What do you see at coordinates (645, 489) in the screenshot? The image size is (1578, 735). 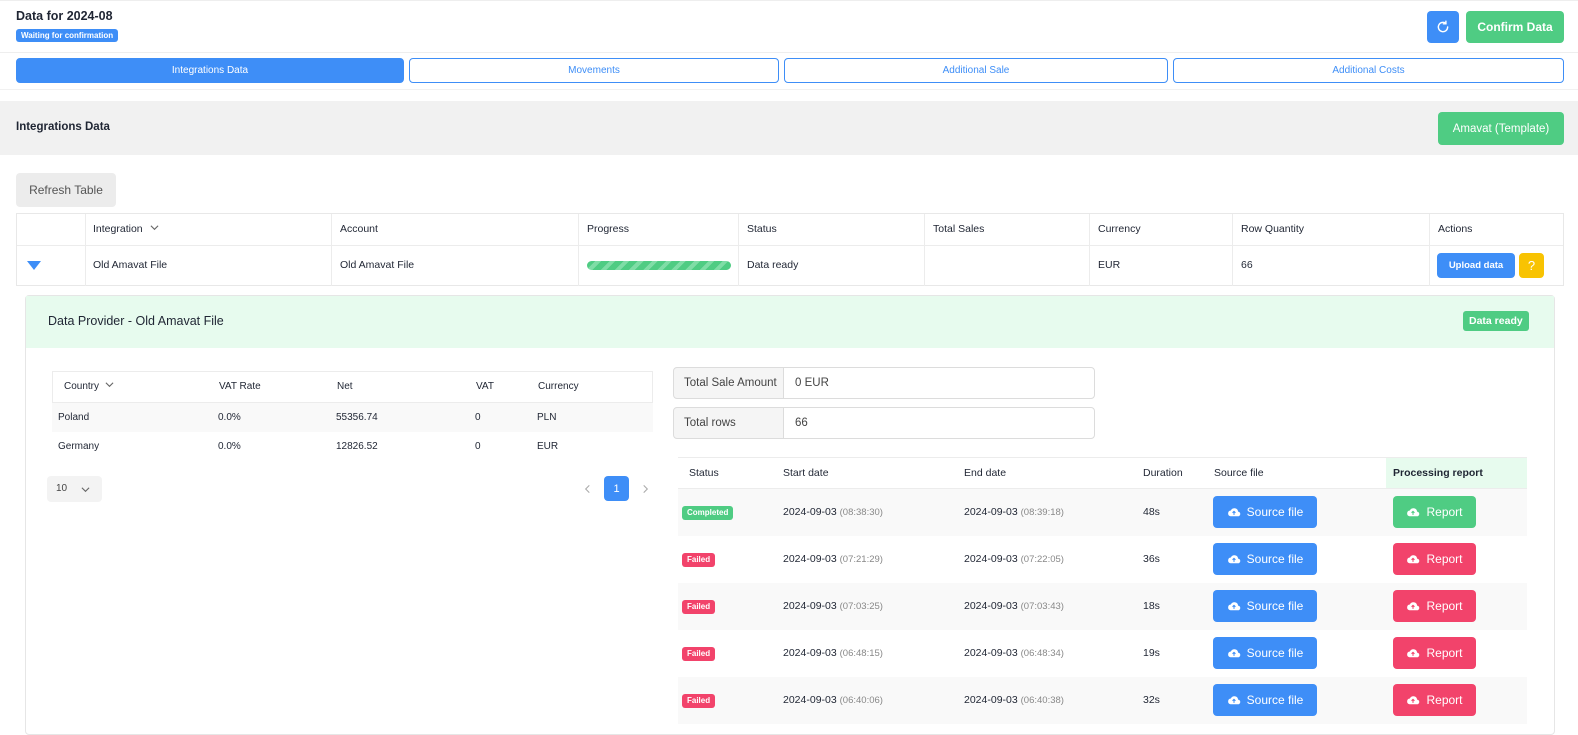 I see `chevron-right-icon` at bounding box center [645, 489].